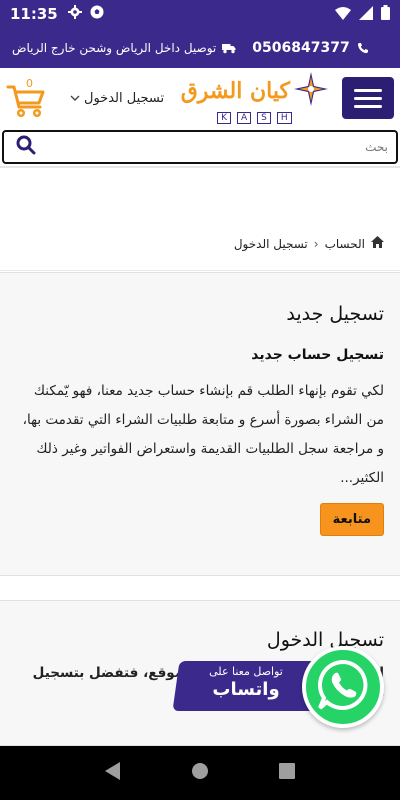 The image size is (400, 800). Describe the element at coordinates (335, 314) in the screenshot. I see `register-title: تسجيل جديد` at that location.